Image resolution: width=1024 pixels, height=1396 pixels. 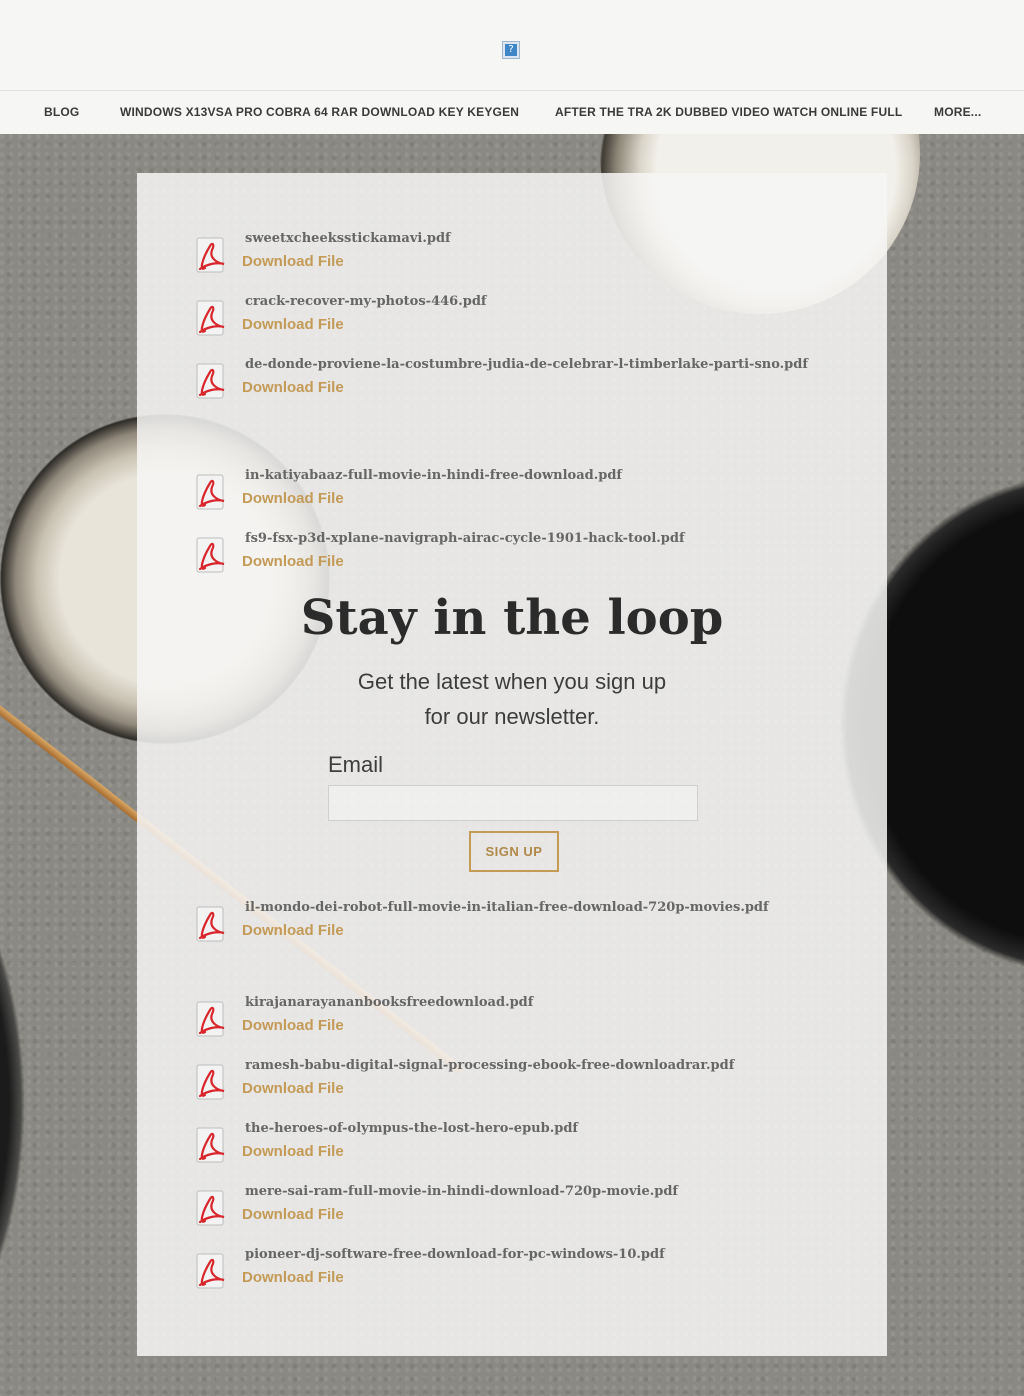 I want to click on newsletter-subtitle-line: Get the latest when you sign up, so click(x=512, y=681).